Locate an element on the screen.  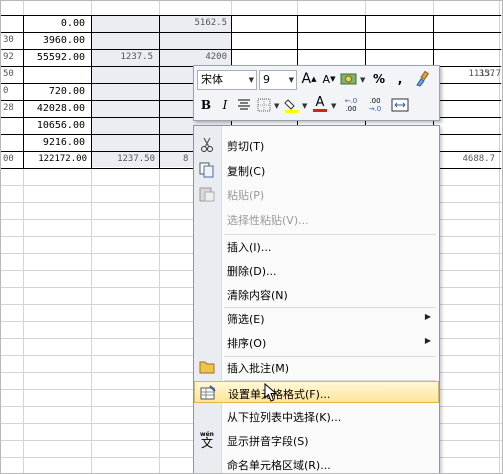
merge-cells-icon is located at coordinates (400, 105).